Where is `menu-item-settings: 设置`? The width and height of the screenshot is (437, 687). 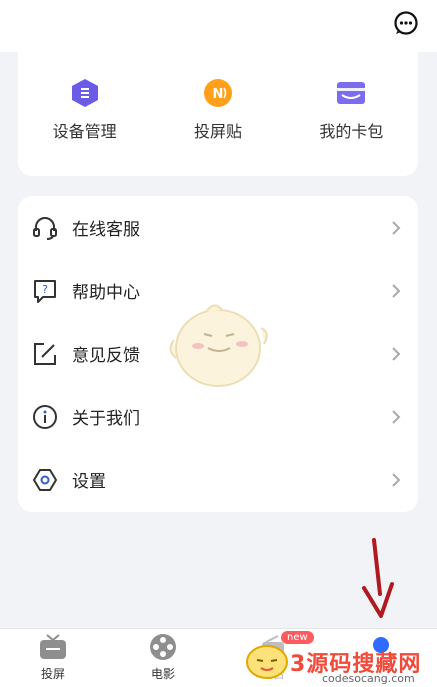 menu-item-settings: 设置 is located at coordinates (218, 479).